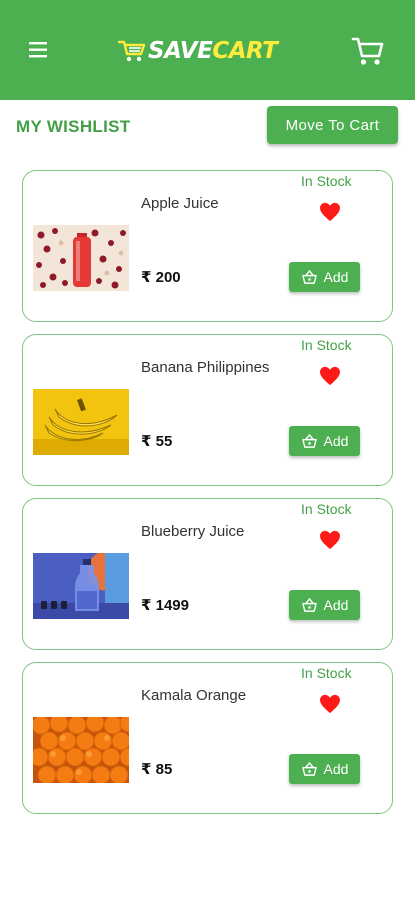  What do you see at coordinates (332, 125) in the screenshot?
I see `move-to-cart-button: Move To Cart` at bounding box center [332, 125].